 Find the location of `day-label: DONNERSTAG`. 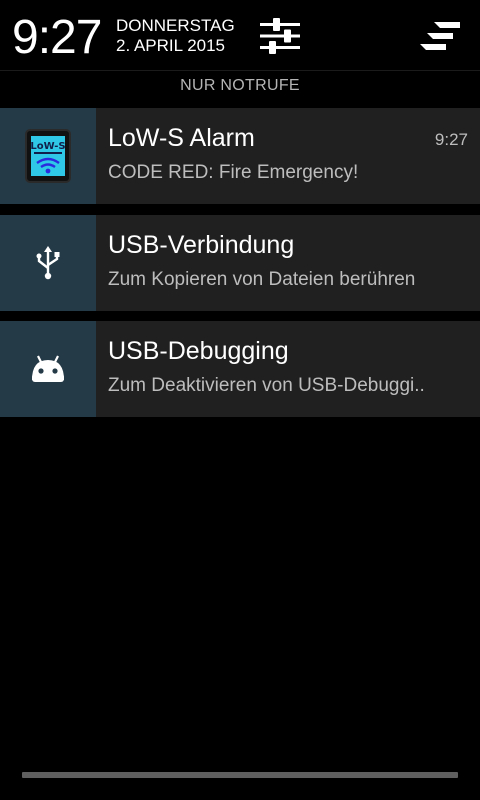

day-label: DONNERSTAG is located at coordinates (175, 25).